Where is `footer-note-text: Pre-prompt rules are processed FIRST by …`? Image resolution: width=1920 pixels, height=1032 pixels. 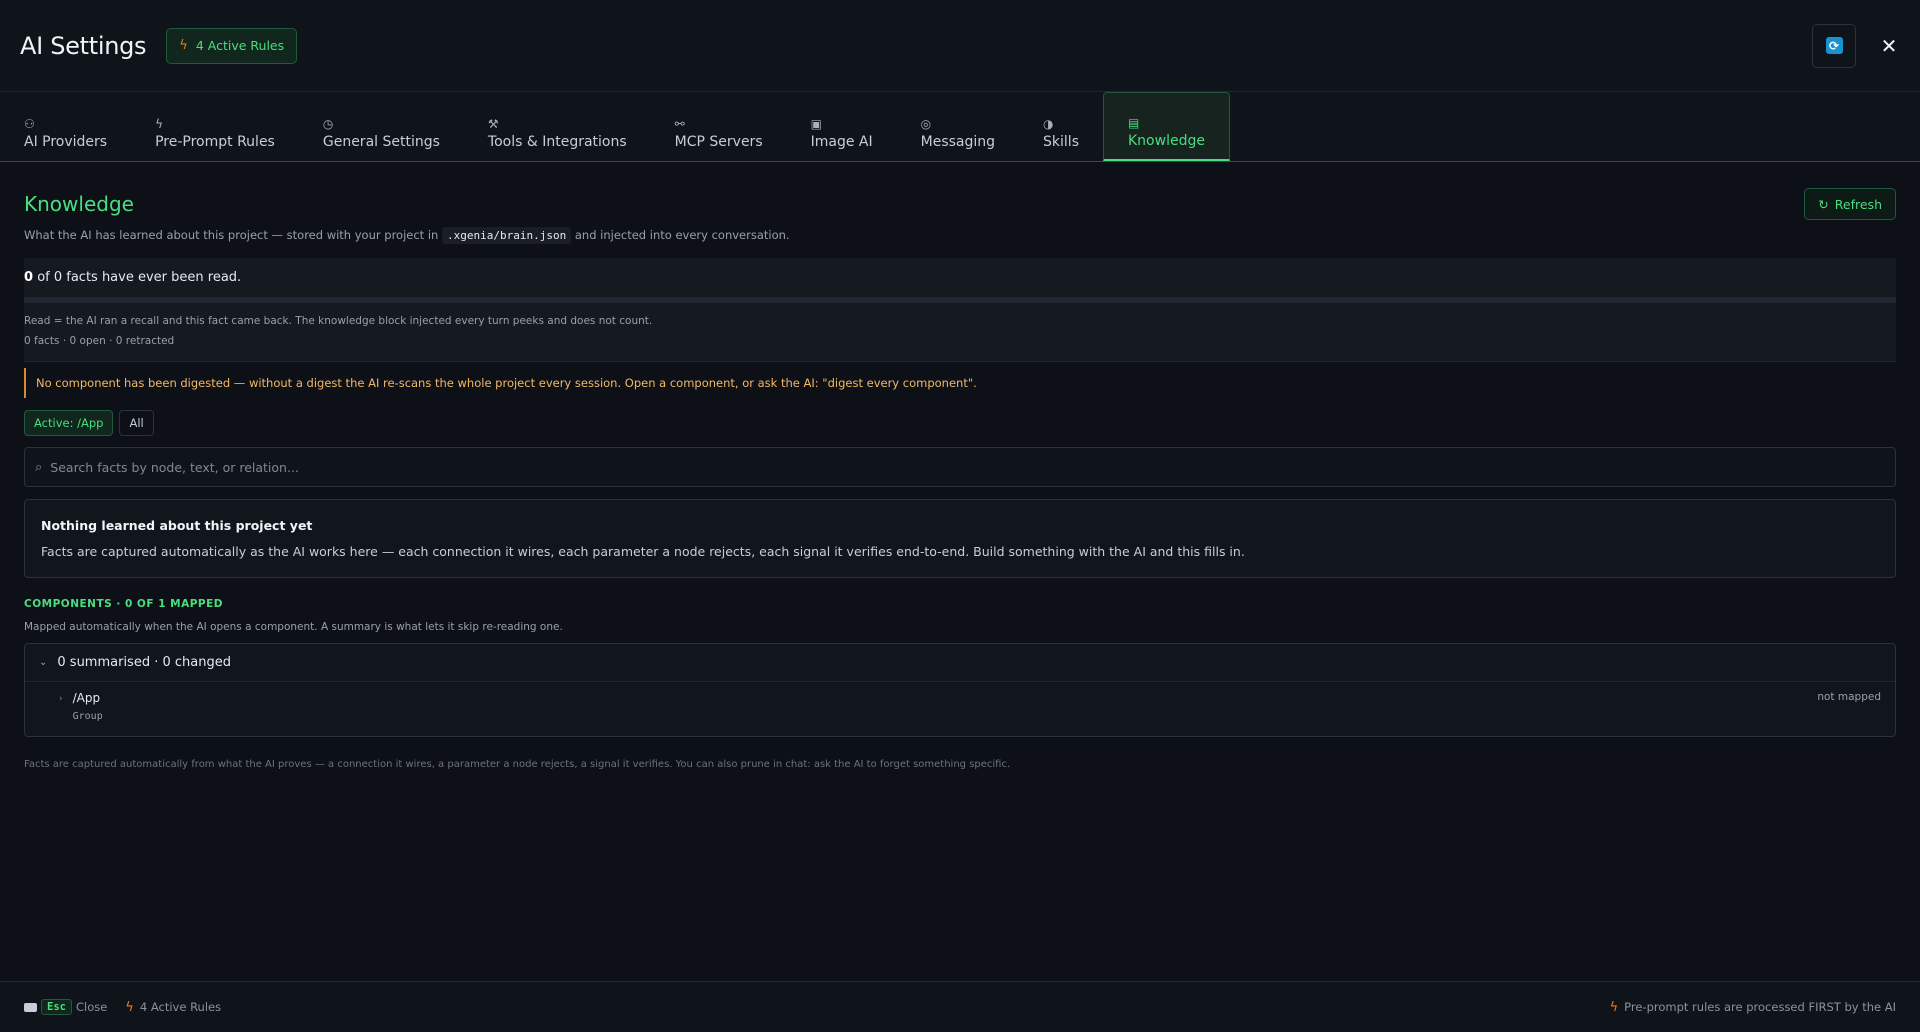 footer-note-text: Pre-prompt rules are processed FIRST by … is located at coordinates (1760, 1007).